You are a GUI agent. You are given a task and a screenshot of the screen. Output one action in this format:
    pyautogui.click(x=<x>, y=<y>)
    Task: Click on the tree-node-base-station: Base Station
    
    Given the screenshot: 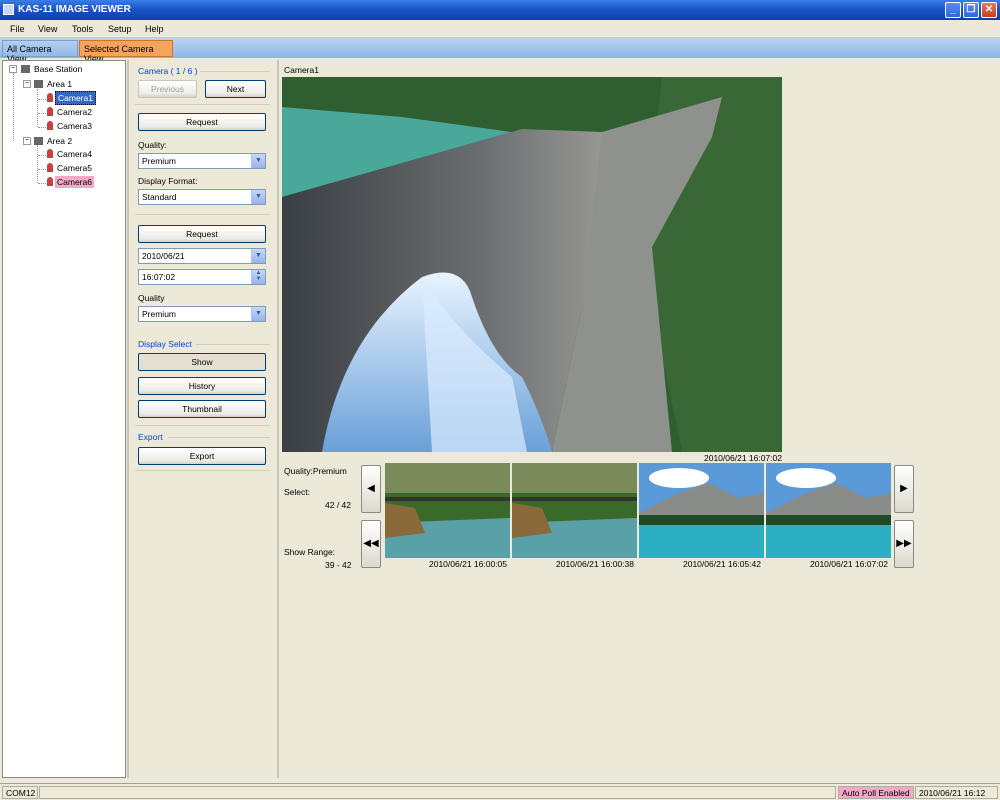 What is the action you would take?
    pyautogui.click(x=52, y=69)
    